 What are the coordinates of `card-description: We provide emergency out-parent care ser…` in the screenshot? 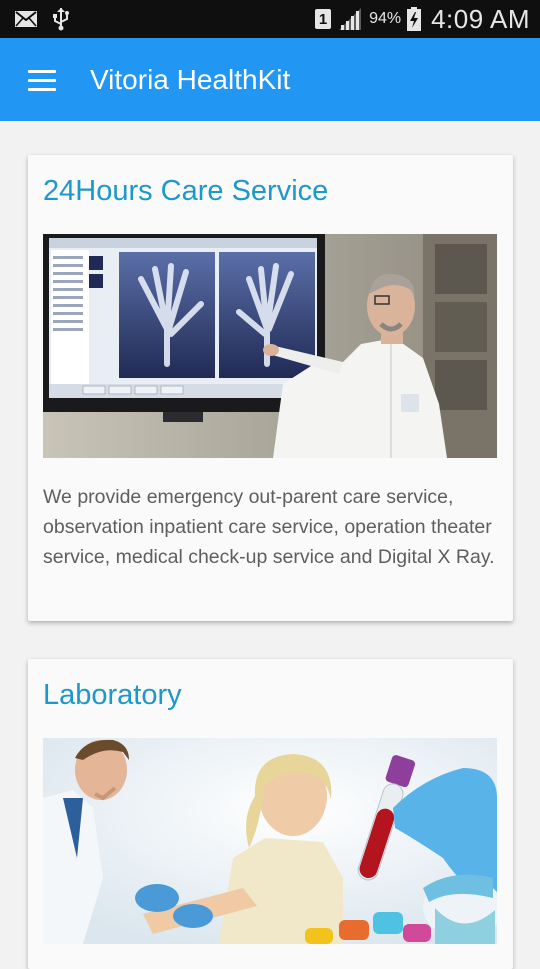 It's located at (269, 527).